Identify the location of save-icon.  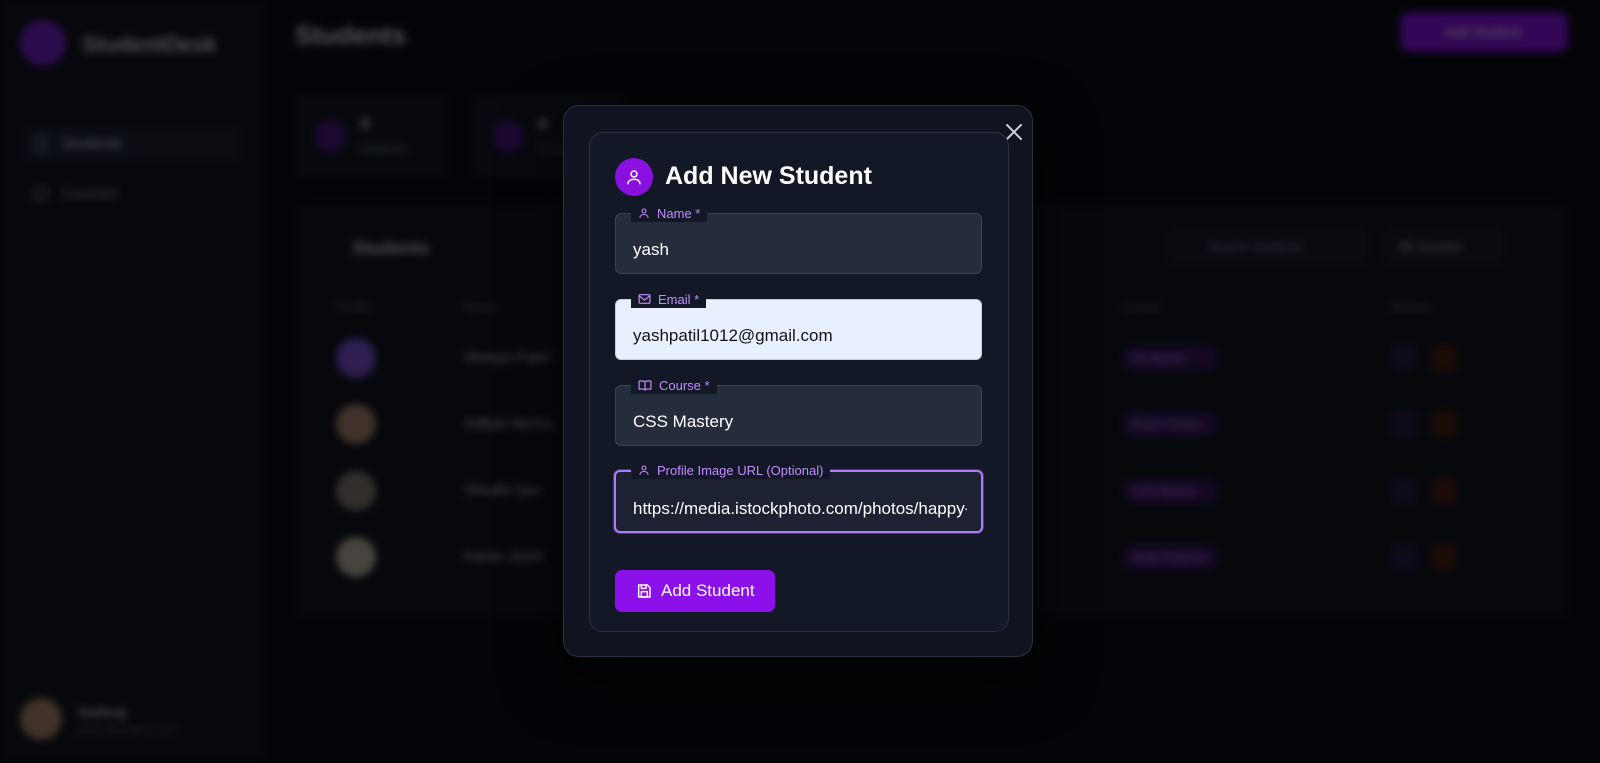
(644, 591).